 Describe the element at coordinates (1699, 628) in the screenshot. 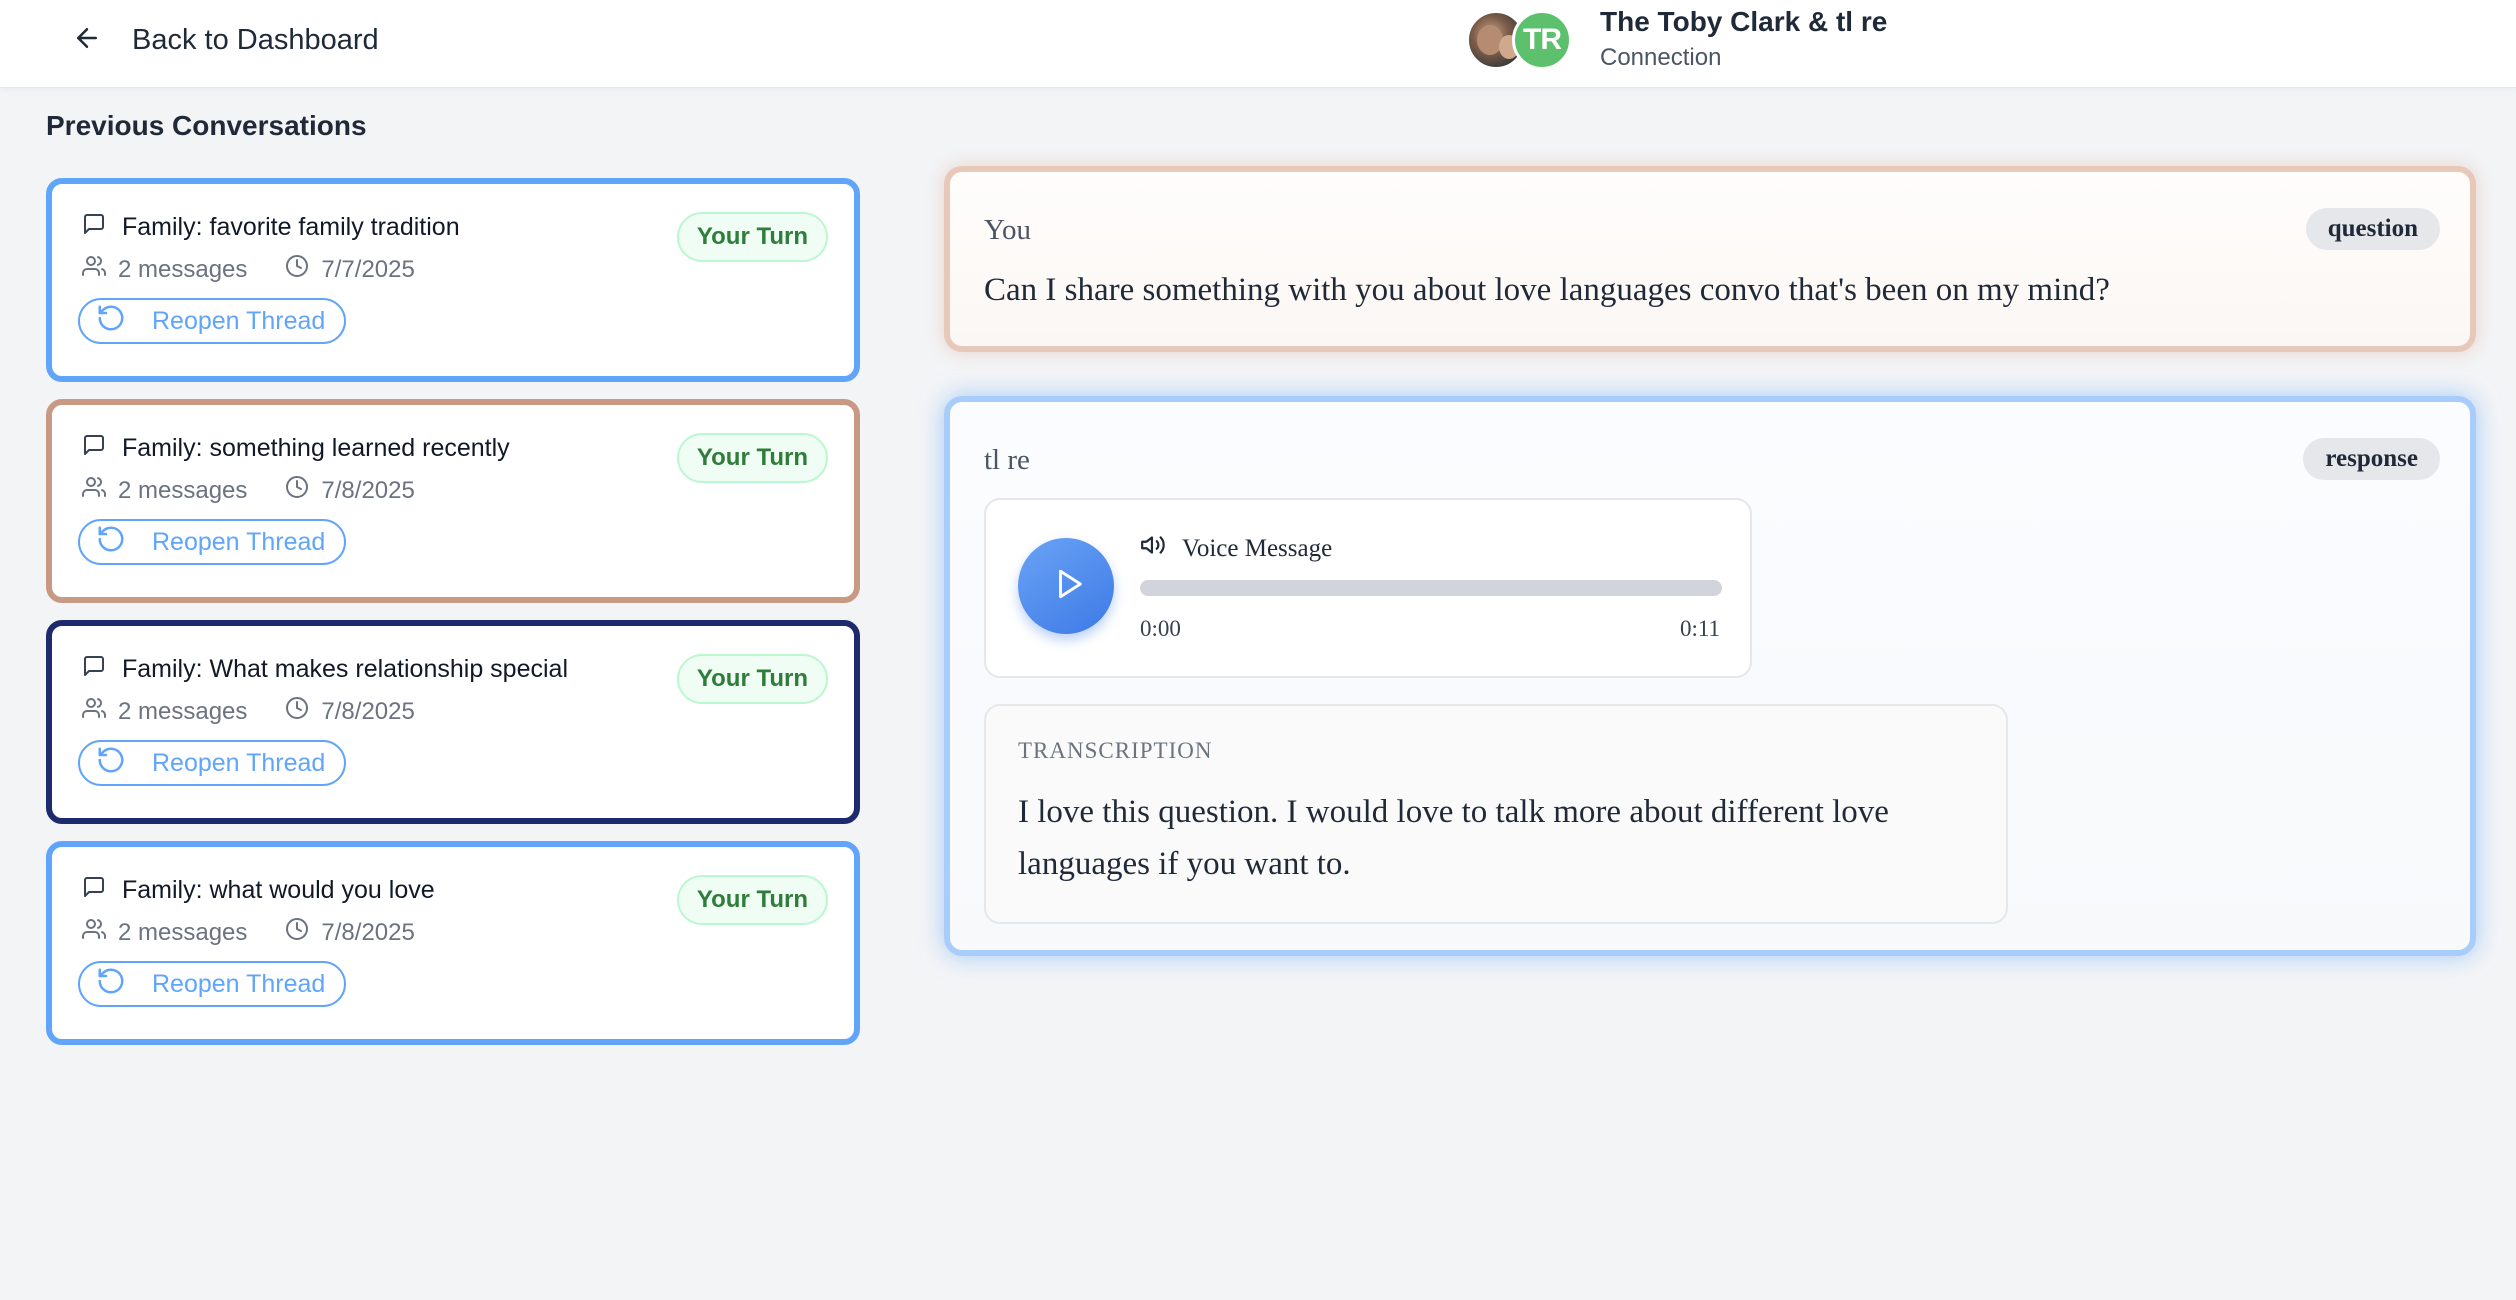

I see `duration: 0:11` at that location.